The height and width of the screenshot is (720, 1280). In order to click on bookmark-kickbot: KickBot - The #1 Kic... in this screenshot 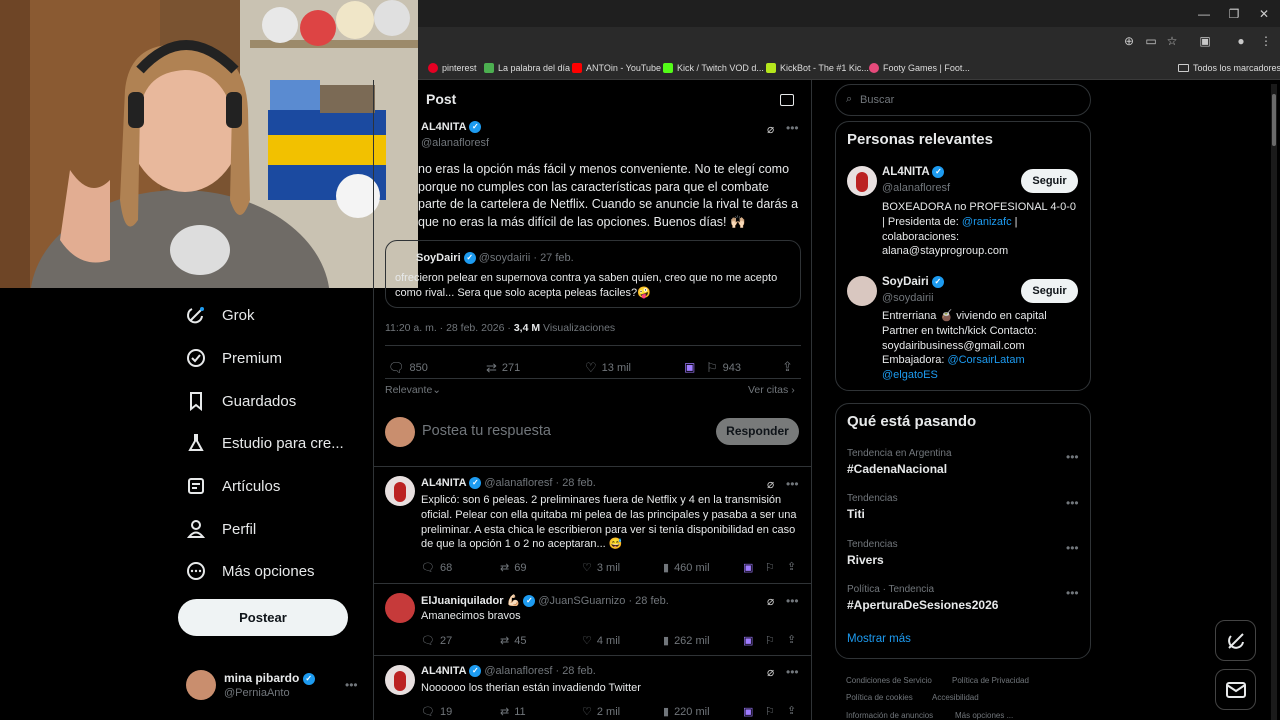, I will do `click(817, 68)`.